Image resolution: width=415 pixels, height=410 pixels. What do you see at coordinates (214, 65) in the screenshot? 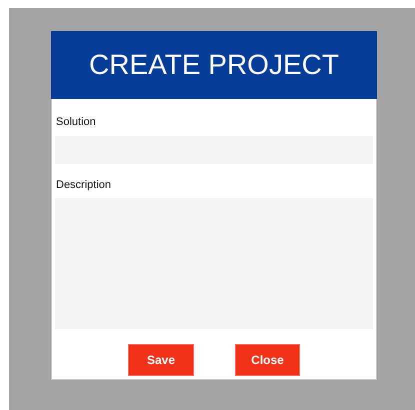
I see `dialog-title: CREATE PROJECT` at bounding box center [214, 65].